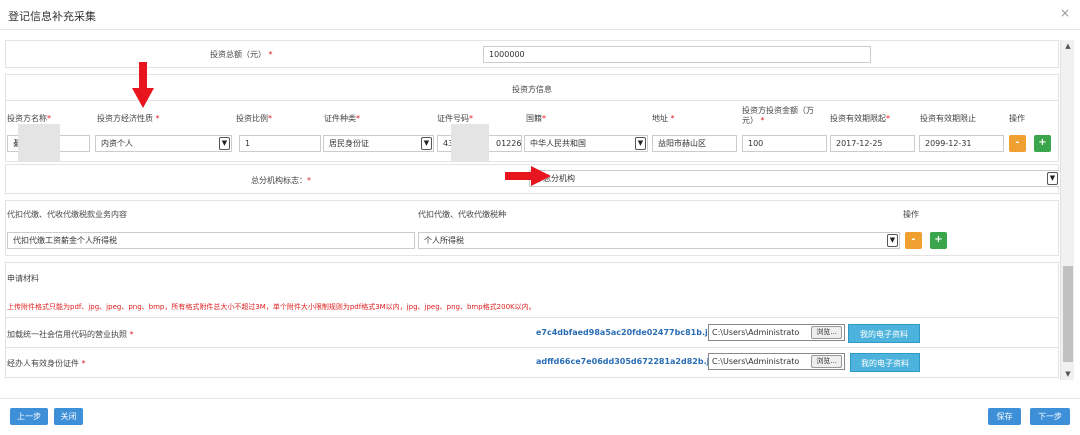  I want to click on save-button: 保存, so click(1004, 416).